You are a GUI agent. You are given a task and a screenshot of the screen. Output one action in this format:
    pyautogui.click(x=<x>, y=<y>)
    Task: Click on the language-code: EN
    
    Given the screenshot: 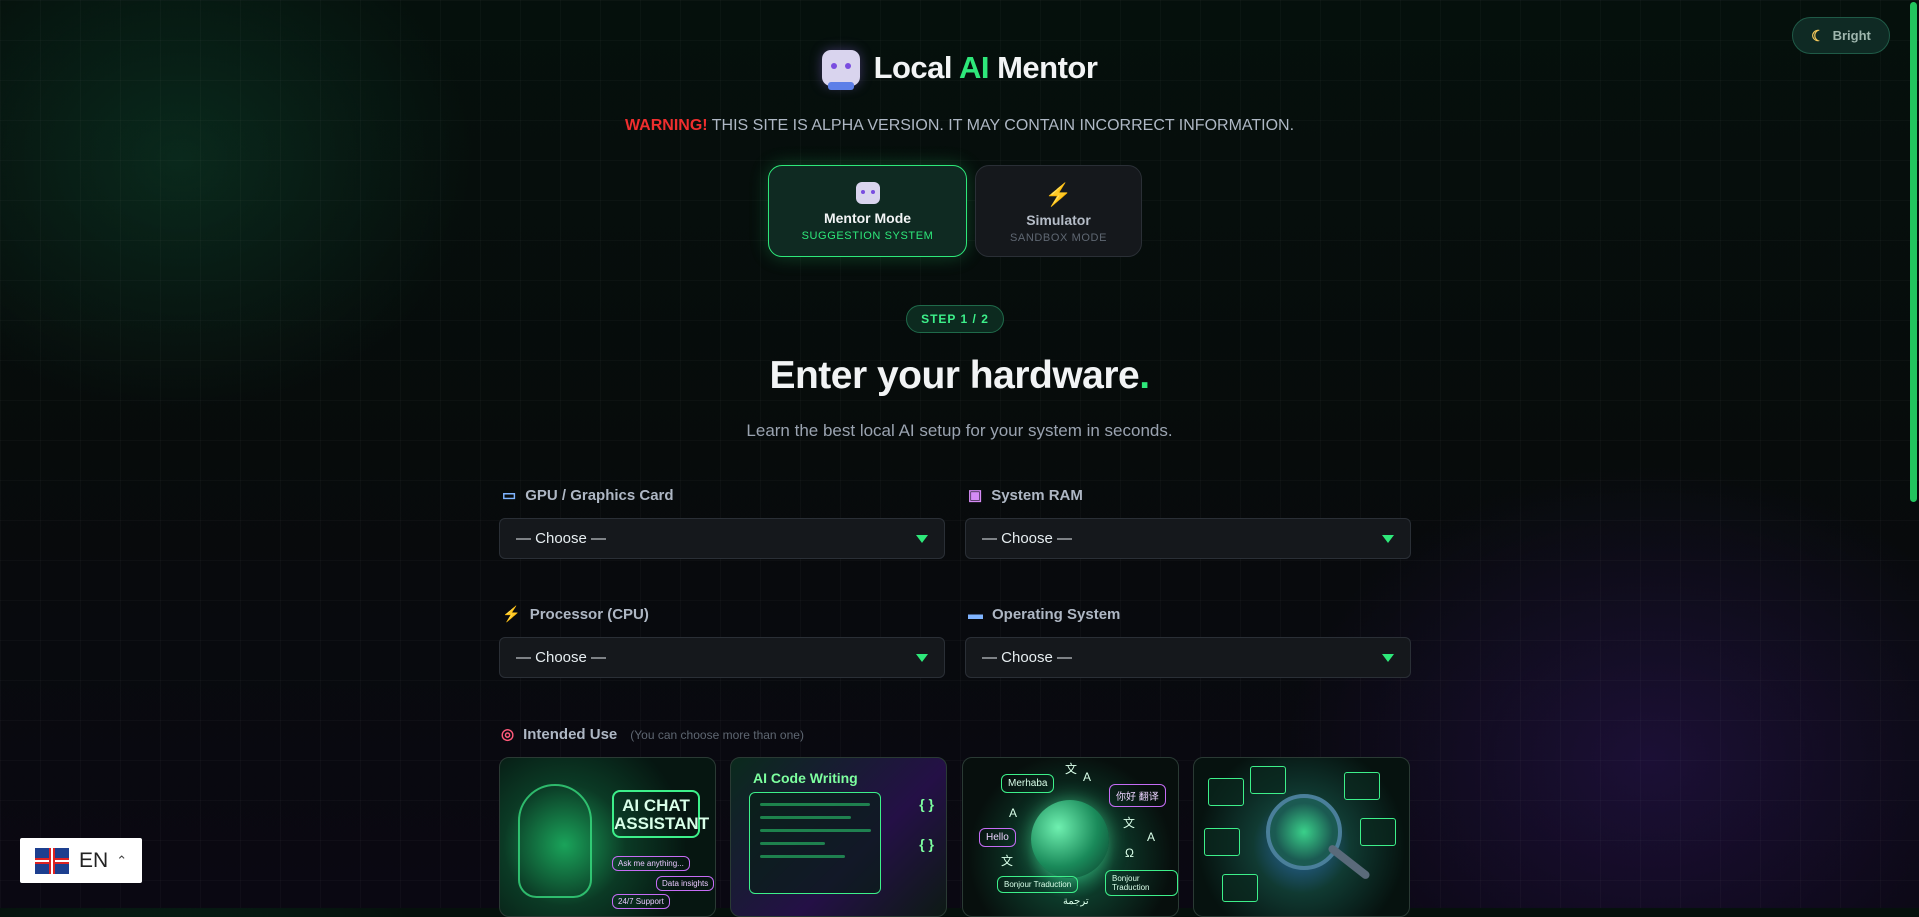 What is the action you would take?
    pyautogui.click(x=94, y=860)
    